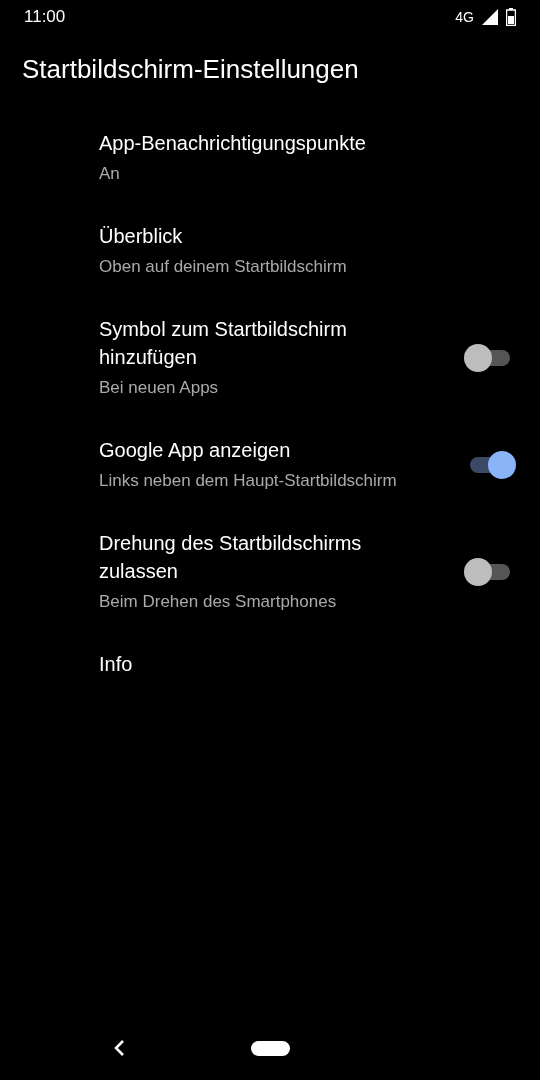 The image size is (540, 1080). I want to click on settings-item: Symbol zum Startbildschirm hinzufügen Bei neuen Apps, so click(270, 357).